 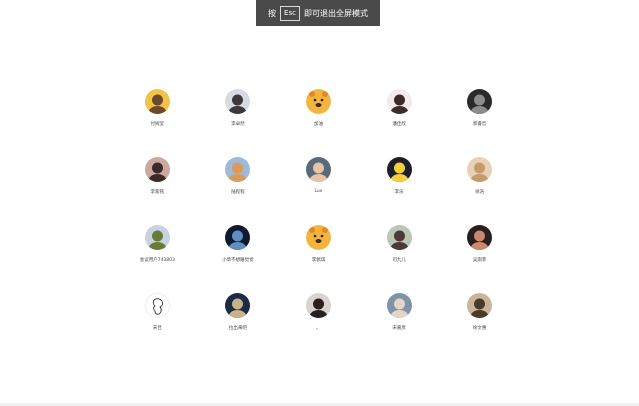 I want to click on participant-name: 加油, so click(x=318, y=124).